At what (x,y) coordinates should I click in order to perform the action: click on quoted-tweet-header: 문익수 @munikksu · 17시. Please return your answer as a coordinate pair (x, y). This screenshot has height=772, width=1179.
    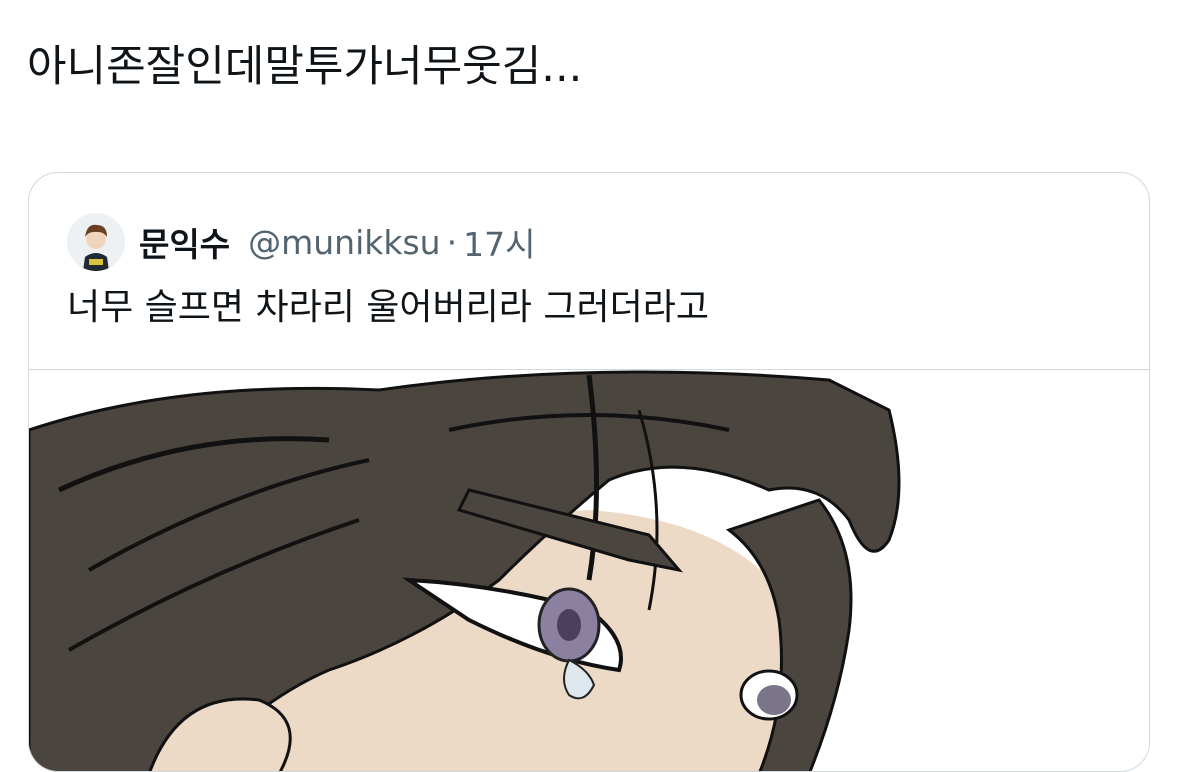
    Looking at the image, I should click on (301, 242).